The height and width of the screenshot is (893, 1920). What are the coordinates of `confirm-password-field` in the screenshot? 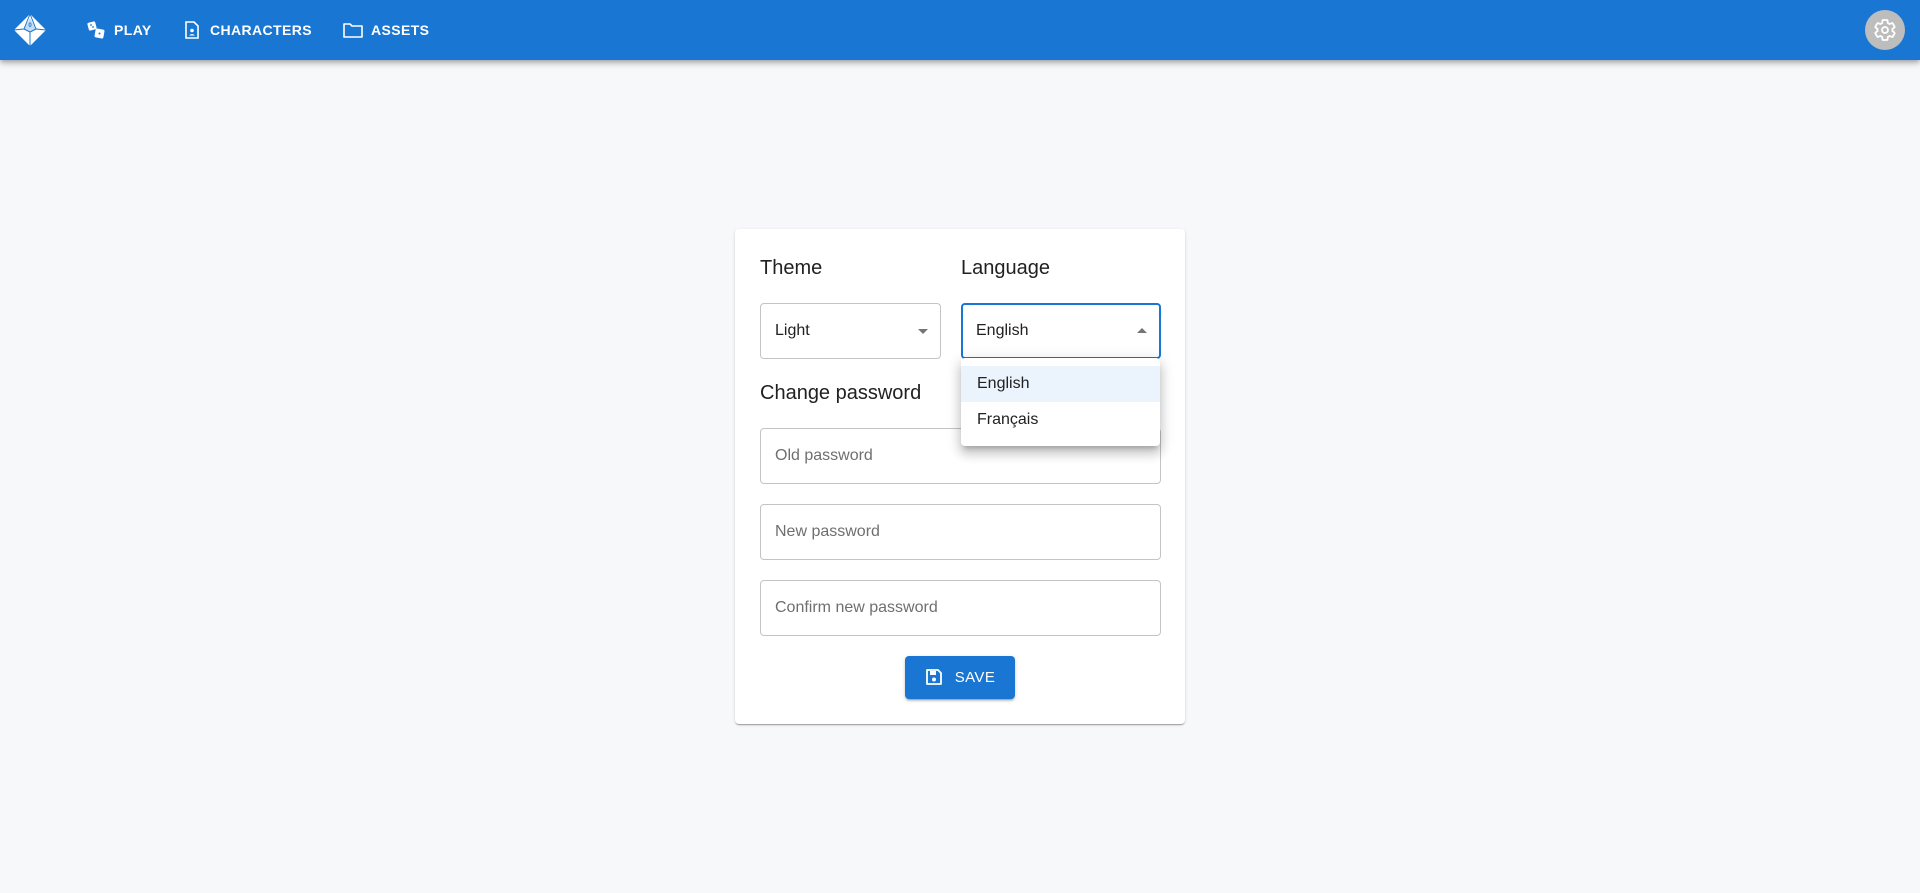 It's located at (960, 608).